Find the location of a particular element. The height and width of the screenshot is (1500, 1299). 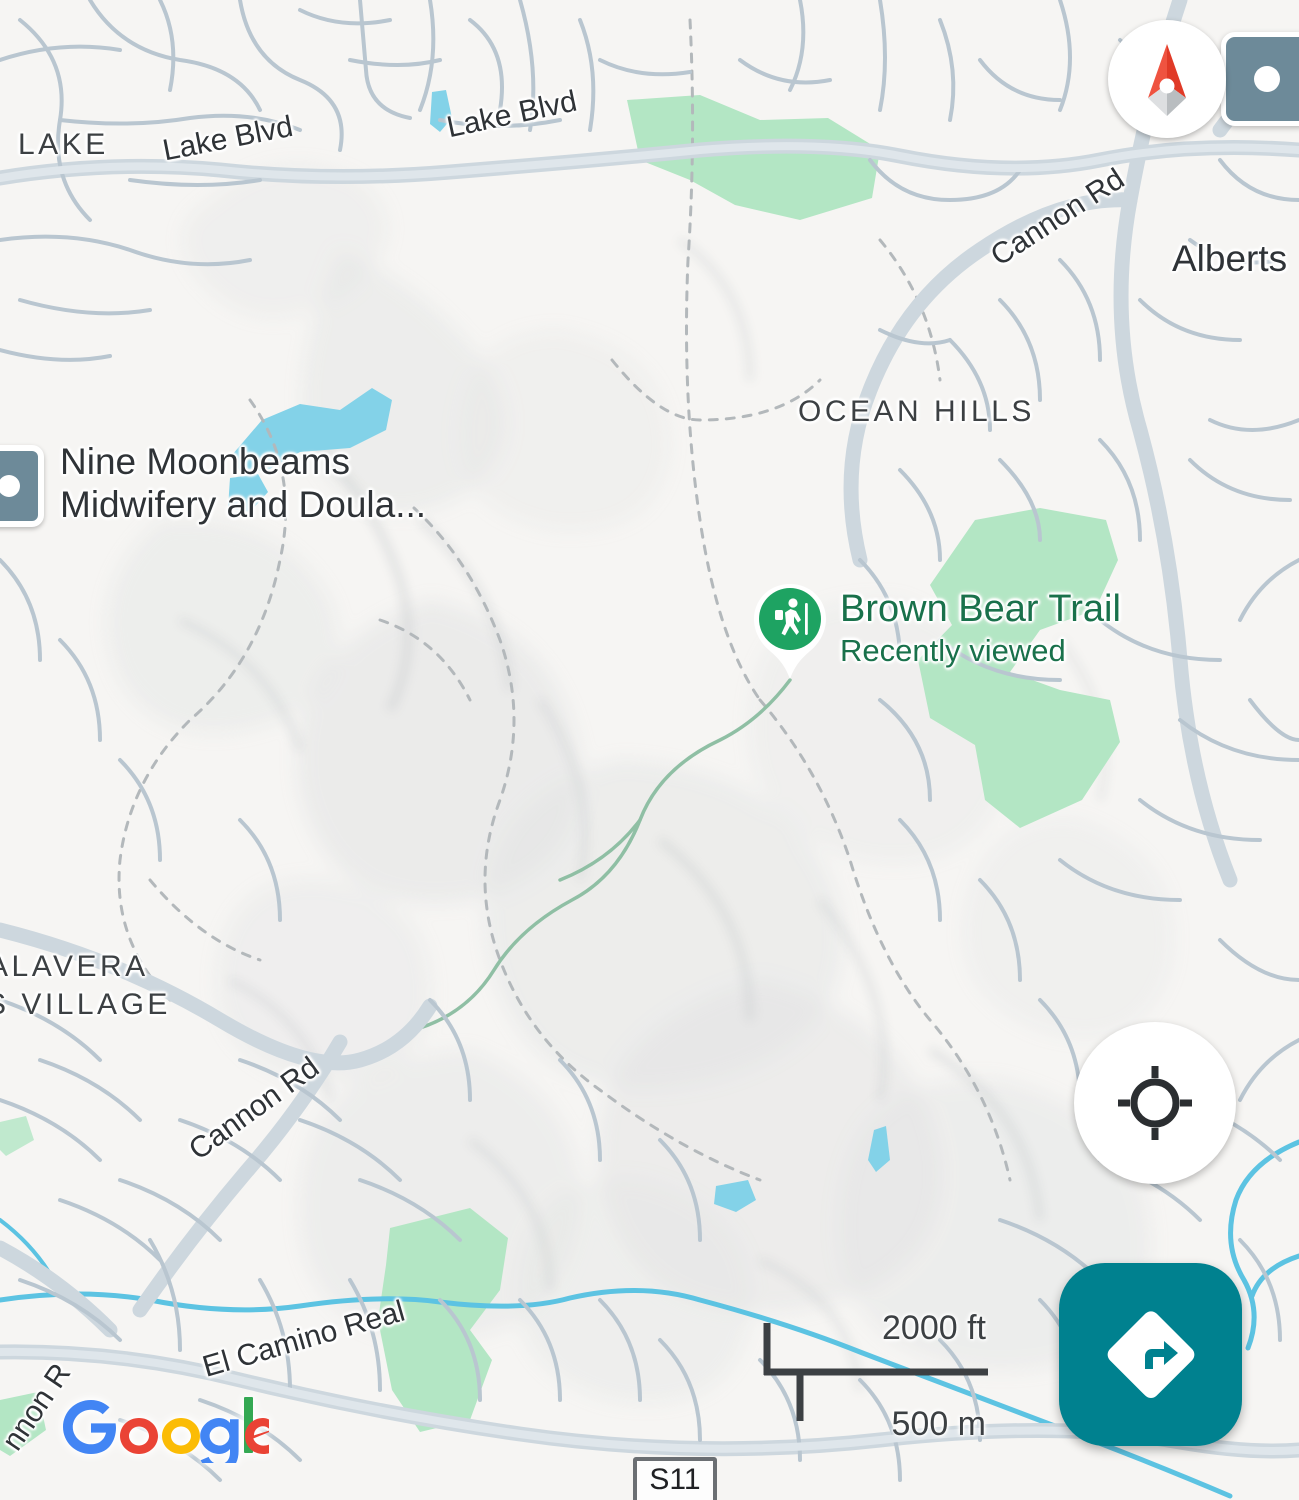

scale-bar-graphic is located at coordinates (875, 1372).